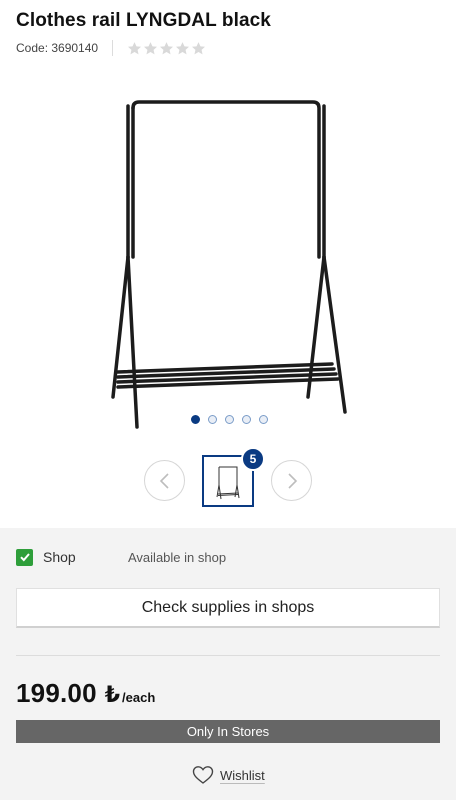  I want to click on price: 199.00 ₺ /each, so click(85, 693).